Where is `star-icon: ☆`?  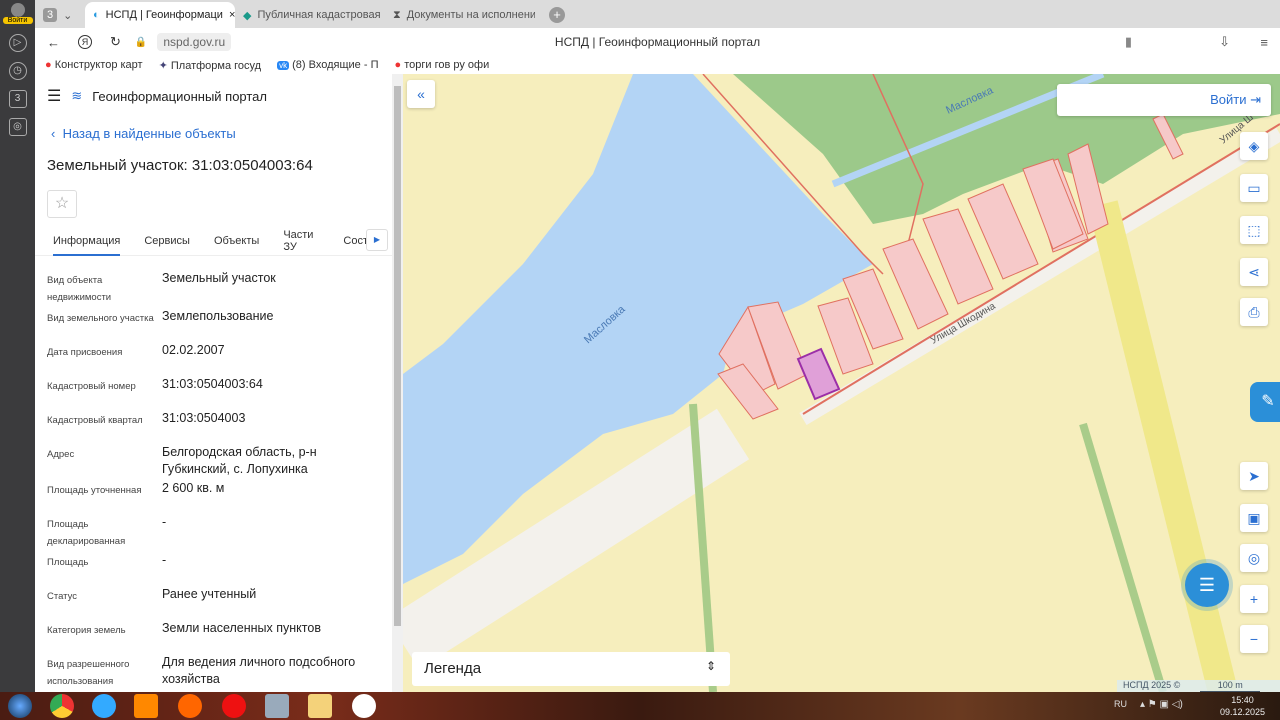
star-icon: ☆ is located at coordinates (62, 203).